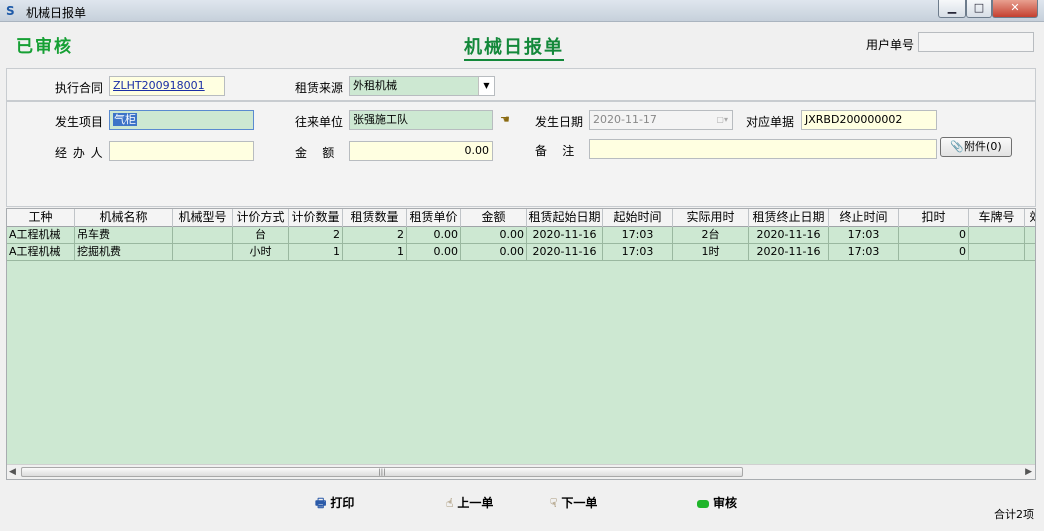  What do you see at coordinates (41, 218) in the screenshot?
I see `header-cell: 工种` at bounding box center [41, 218].